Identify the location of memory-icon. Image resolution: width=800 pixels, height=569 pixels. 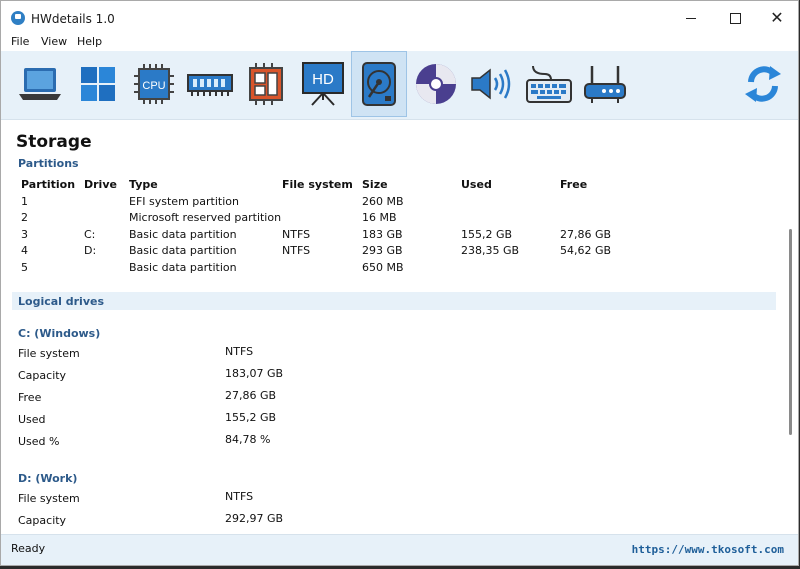
(210, 85).